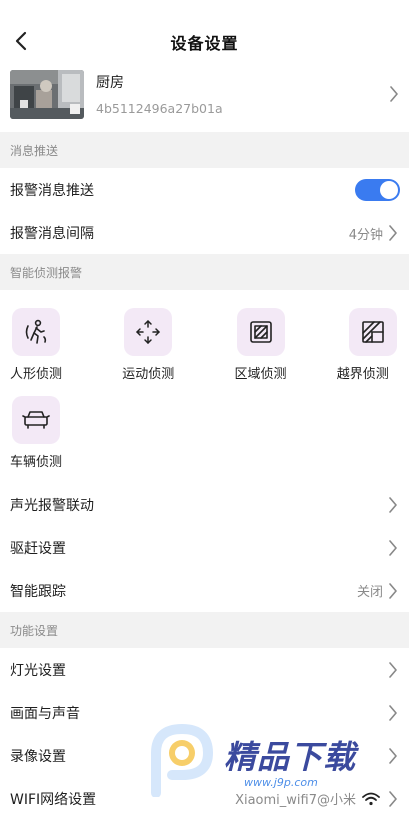 This screenshot has width=409, height=829. Describe the element at coordinates (38, 670) in the screenshot. I see `light-label: 灯光设置` at that location.